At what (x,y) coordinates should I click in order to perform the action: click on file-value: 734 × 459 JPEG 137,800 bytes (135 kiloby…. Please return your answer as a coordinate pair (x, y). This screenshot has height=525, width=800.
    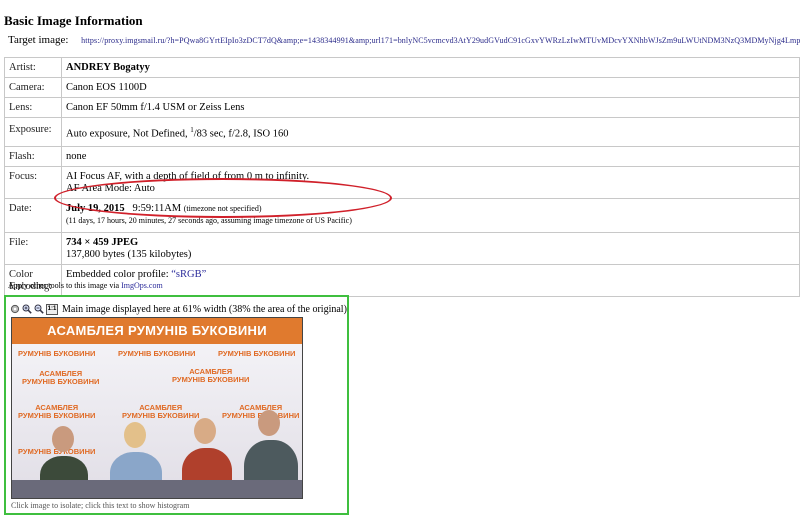
    Looking at the image, I should click on (430, 248).